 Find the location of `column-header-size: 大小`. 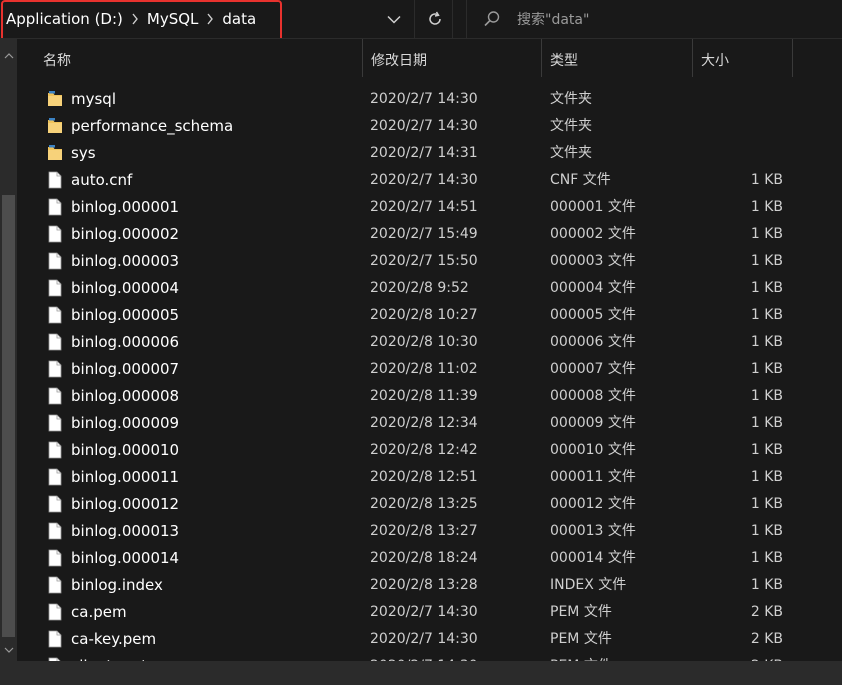

column-header-size: 大小 is located at coordinates (742, 58).